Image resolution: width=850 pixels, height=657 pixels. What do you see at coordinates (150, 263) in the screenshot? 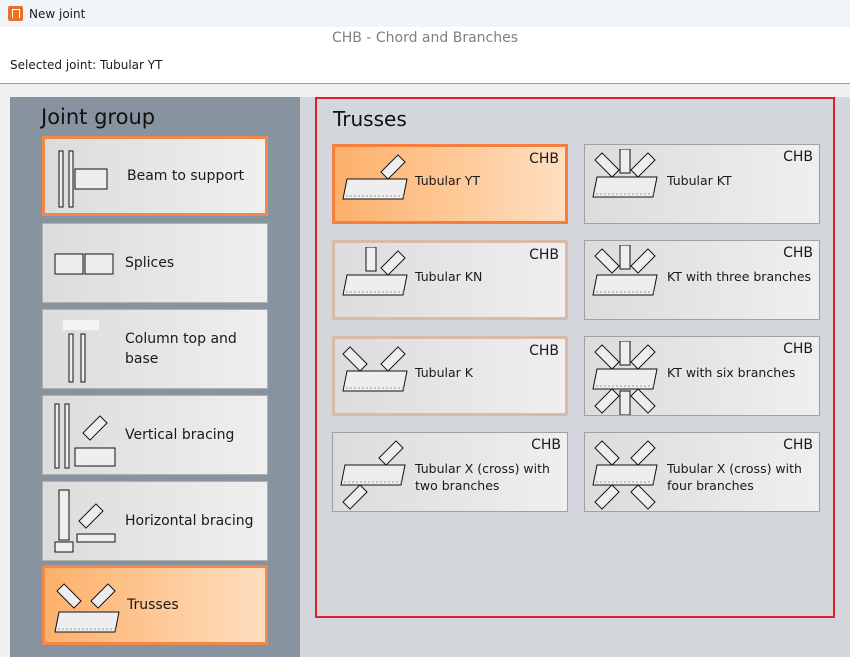
I see `joint-group-label: Splices` at bounding box center [150, 263].